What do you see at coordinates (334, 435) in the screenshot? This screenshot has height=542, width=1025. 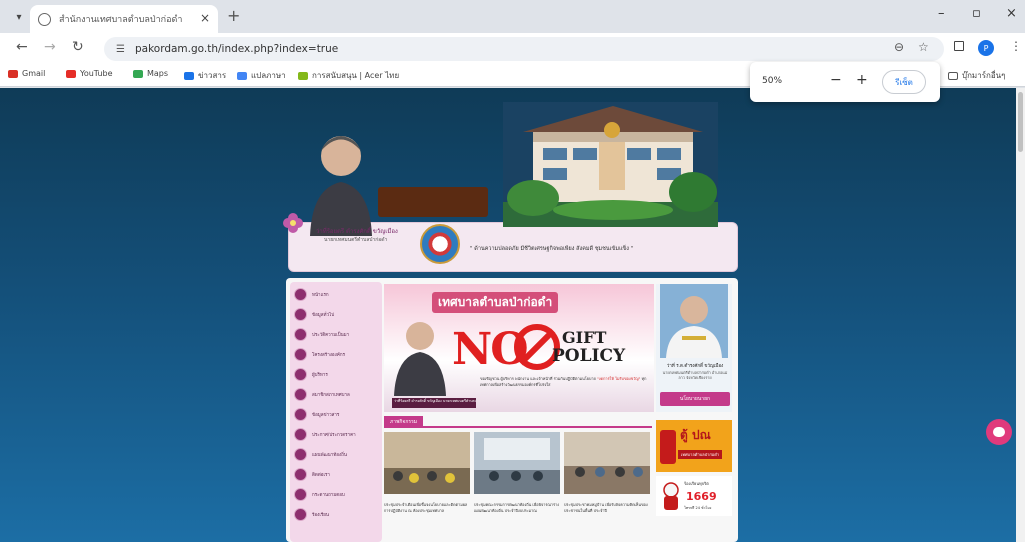 I see `sidebar-item-label: ประกาศ/ประกวดราคา` at bounding box center [334, 435].